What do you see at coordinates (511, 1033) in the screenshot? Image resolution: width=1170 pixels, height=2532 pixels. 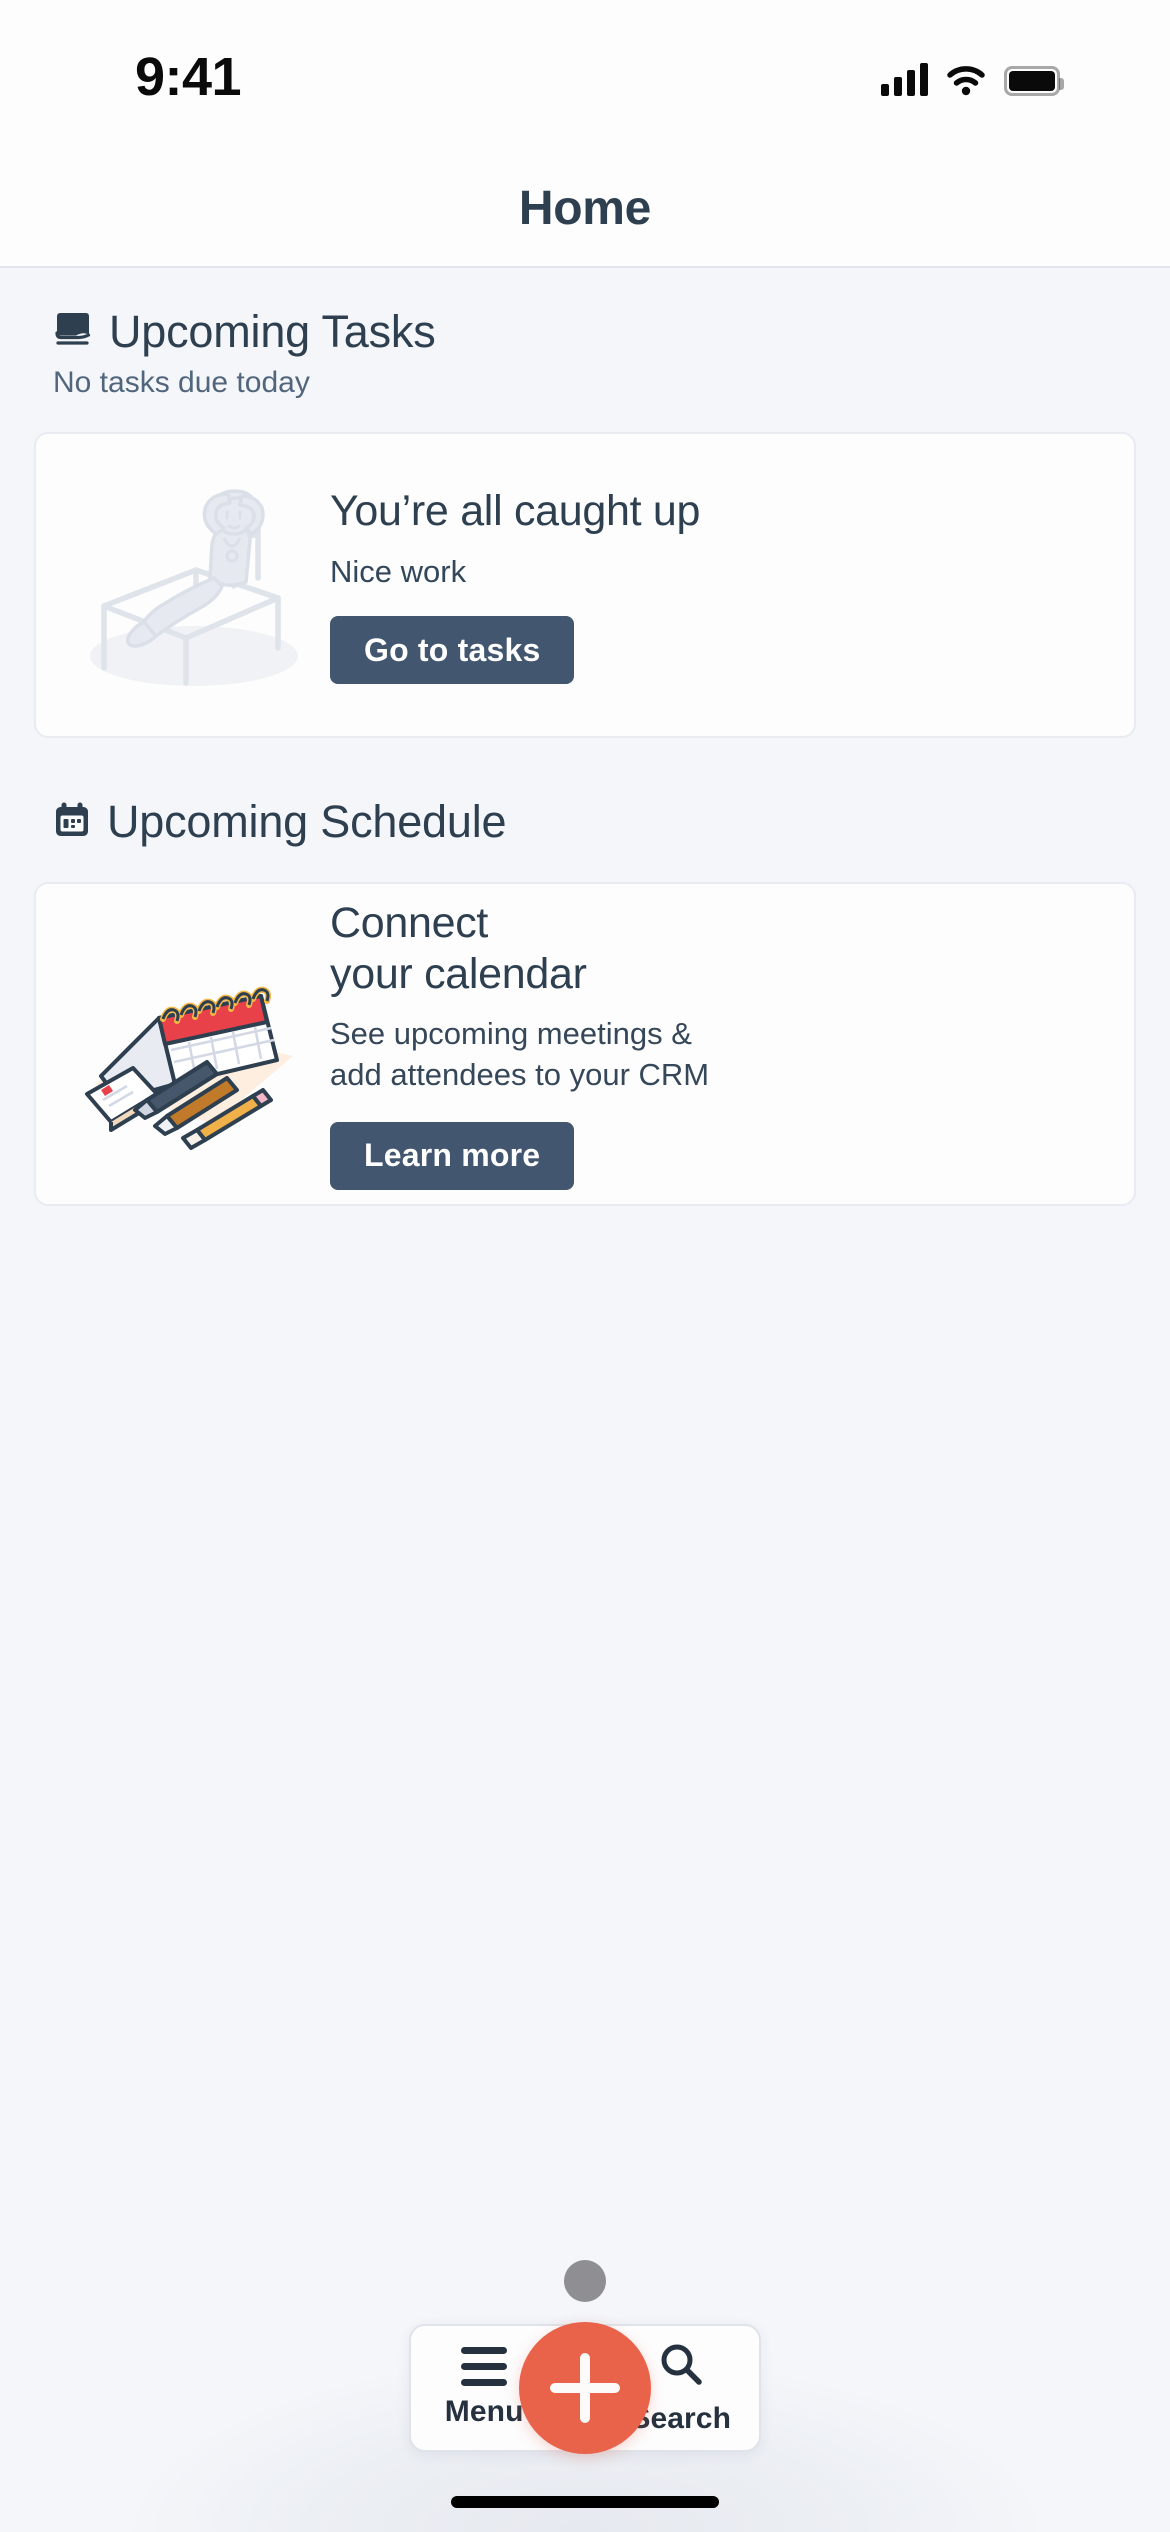 I see `connect-calendar-desc-line1: See upcoming meetings &` at bounding box center [511, 1033].